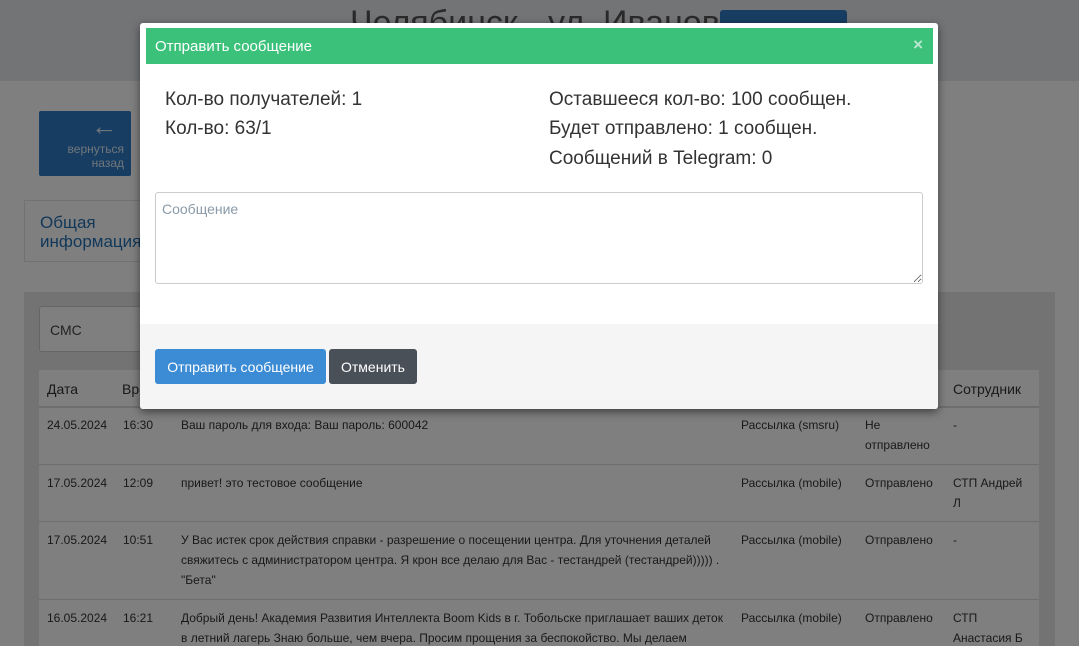  What do you see at coordinates (539, 238) in the screenshot?
I see `message-textarea` at bounding box center [539, 238].